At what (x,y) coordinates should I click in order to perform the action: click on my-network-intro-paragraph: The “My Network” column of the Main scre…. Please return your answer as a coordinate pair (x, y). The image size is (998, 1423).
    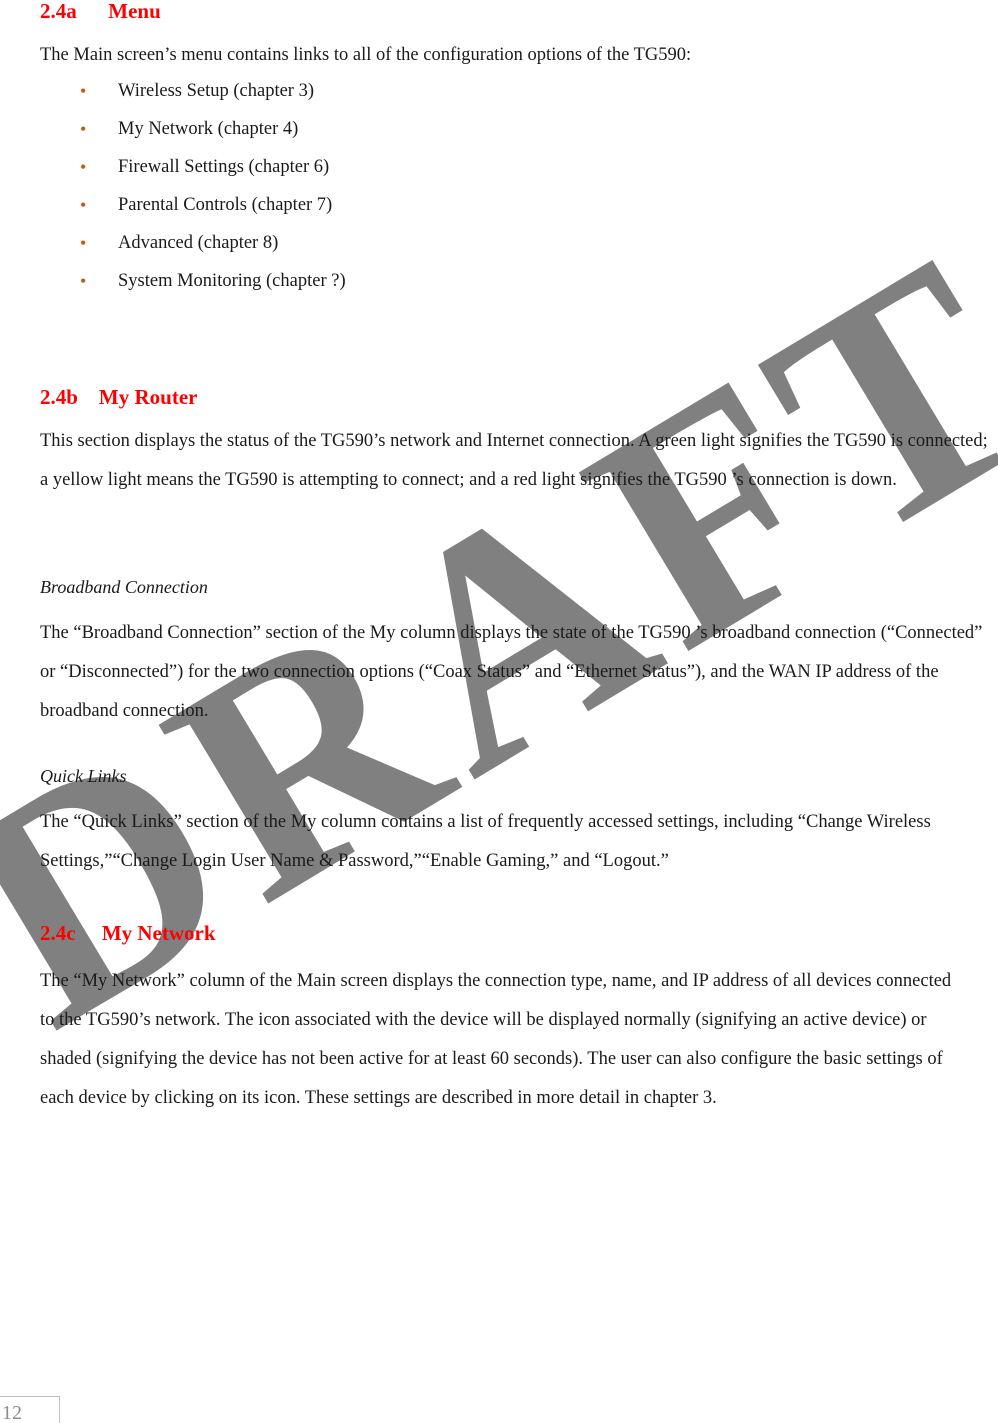
    Looking at the image, I should click on (496, 1039).